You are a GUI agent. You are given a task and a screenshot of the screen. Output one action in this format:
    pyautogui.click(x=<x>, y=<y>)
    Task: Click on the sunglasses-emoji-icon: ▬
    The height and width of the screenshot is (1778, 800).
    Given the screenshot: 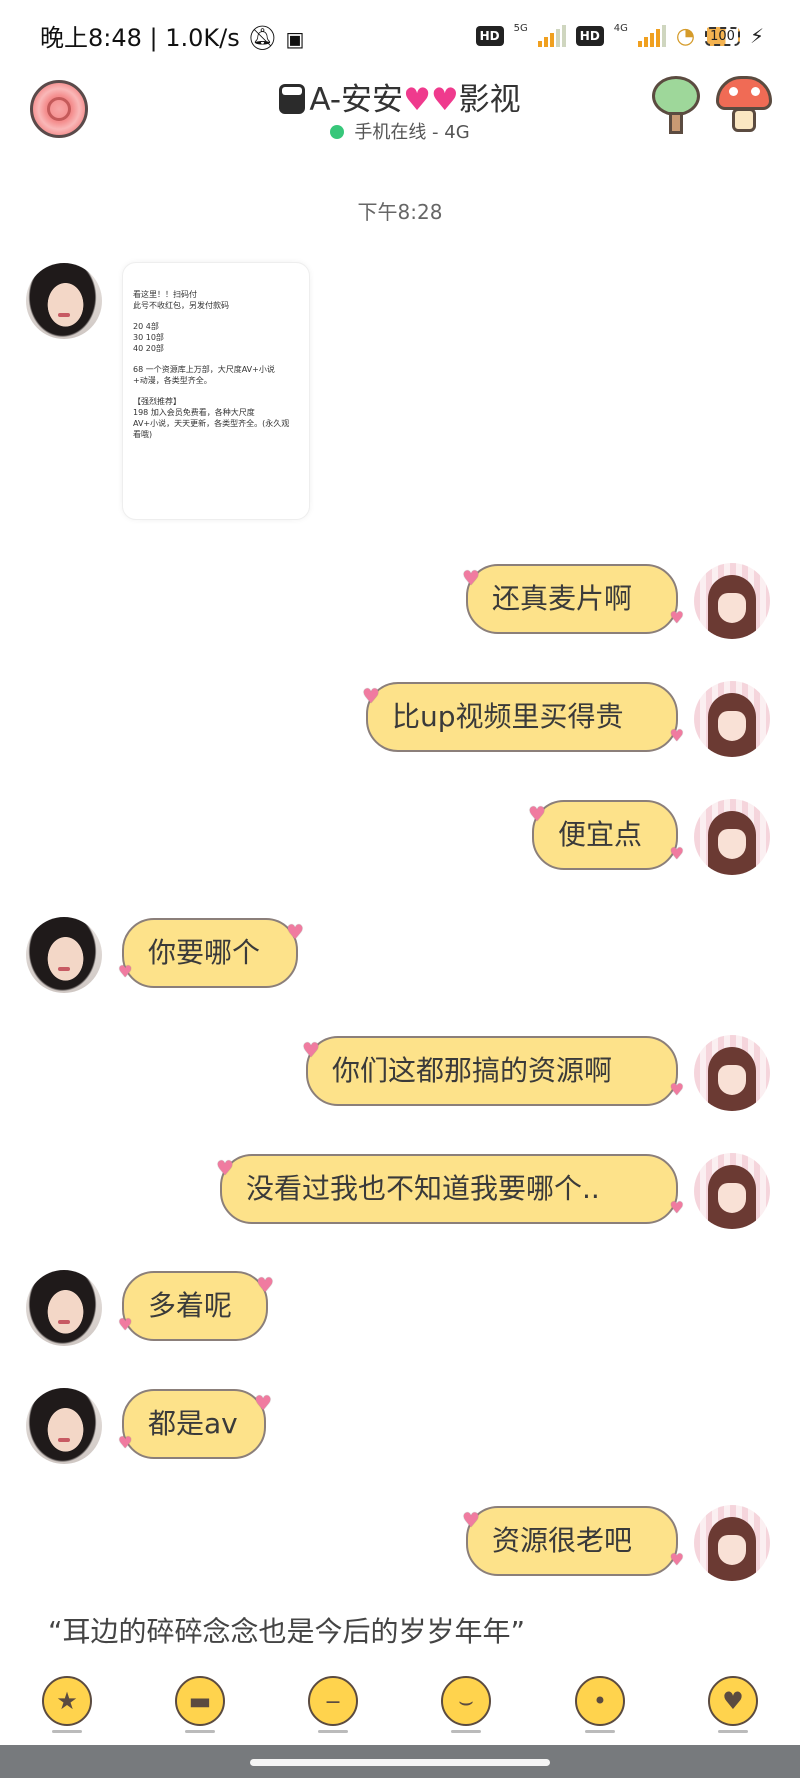 What is the action you would take?
    pyautogui.click(x=200, y=1701)
    